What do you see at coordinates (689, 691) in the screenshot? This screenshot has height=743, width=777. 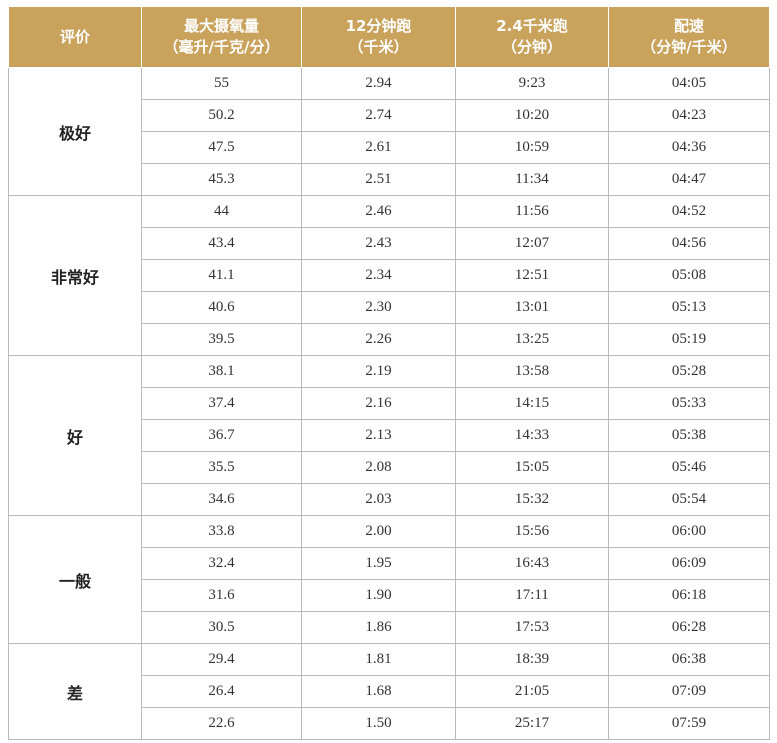 I see `pace-cell: 07:09` at bounding box center [689, 691].